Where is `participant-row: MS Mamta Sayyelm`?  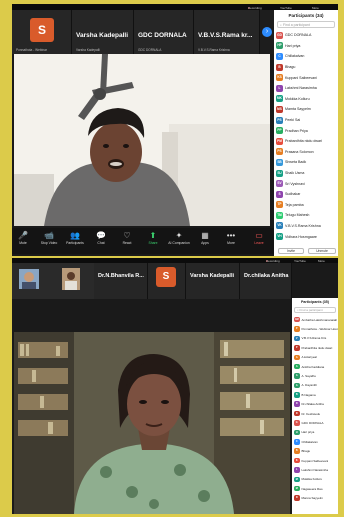 participant-row: MS Mamta Sayyelm is located at coordinates (306, 109).